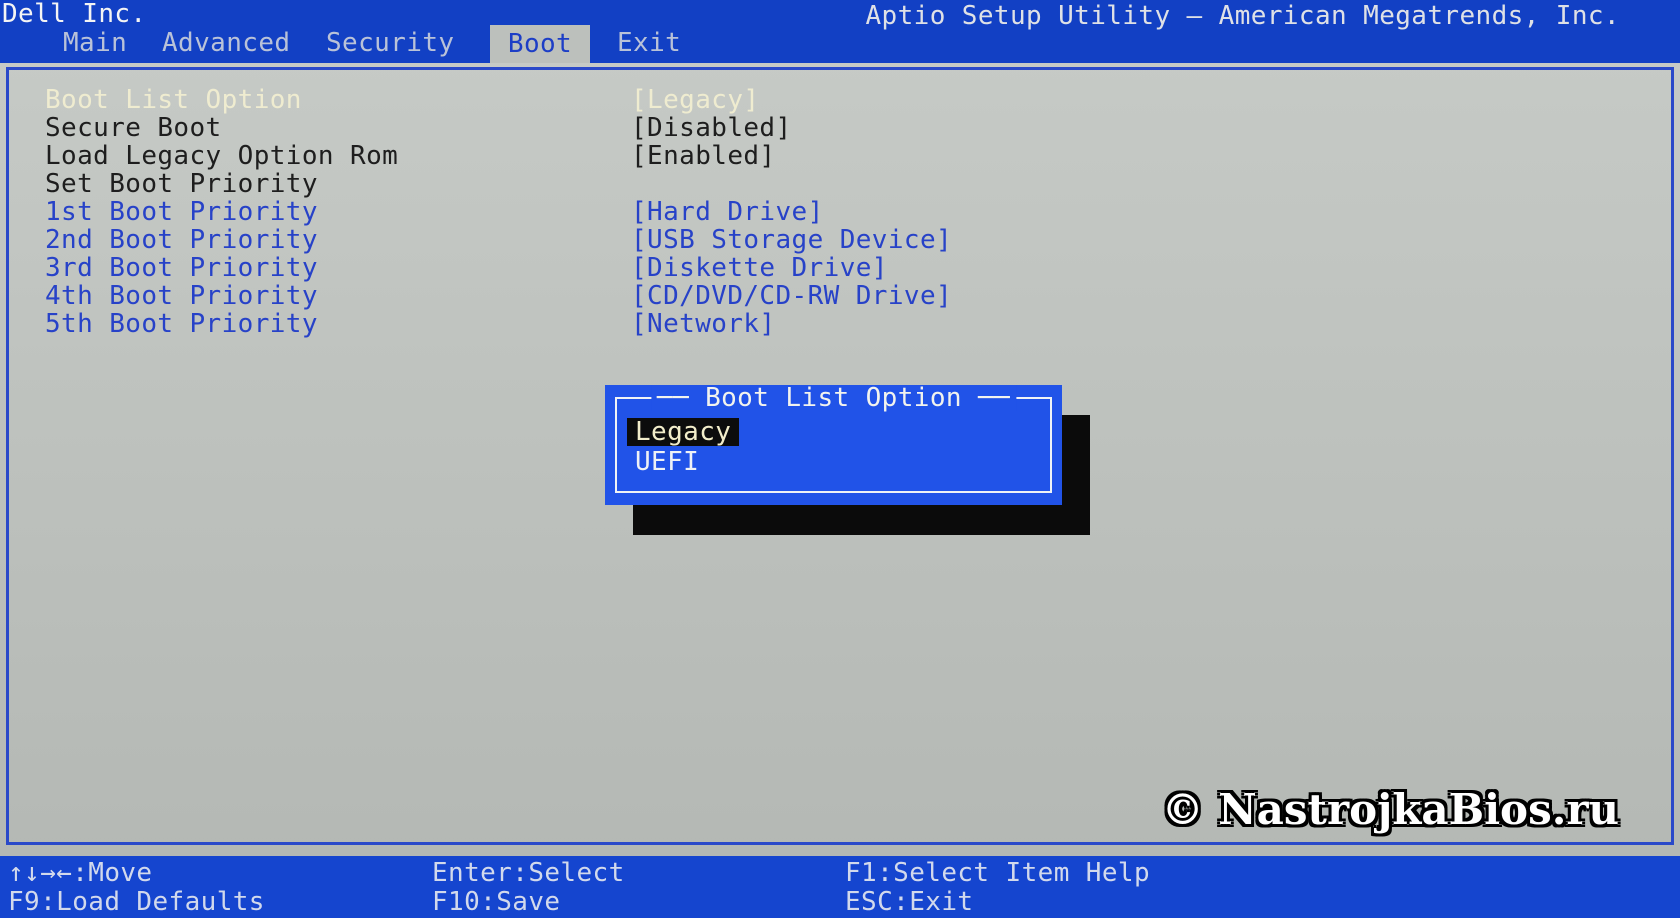 The image size is (1680, 918). Describe the element at coordinates (226, 43) in the screenshot. I see `tab-advanced: Advanced` at that location.